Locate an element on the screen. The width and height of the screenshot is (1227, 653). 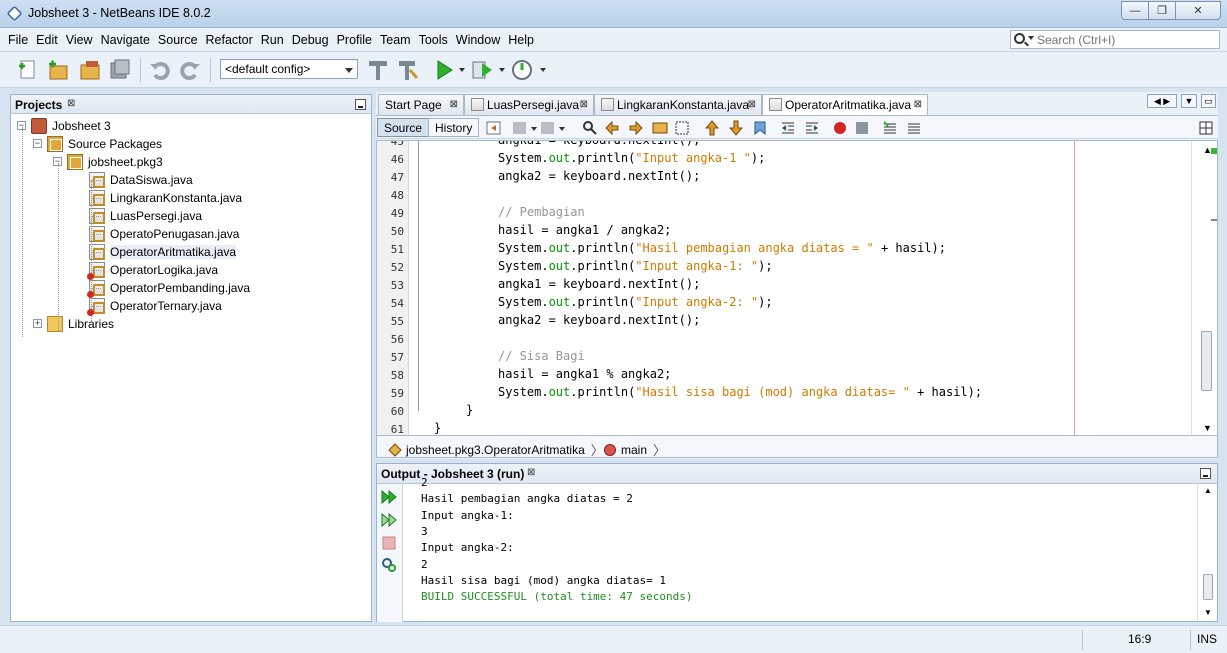
collapse-icon: − is located at coordinates (37, 143).